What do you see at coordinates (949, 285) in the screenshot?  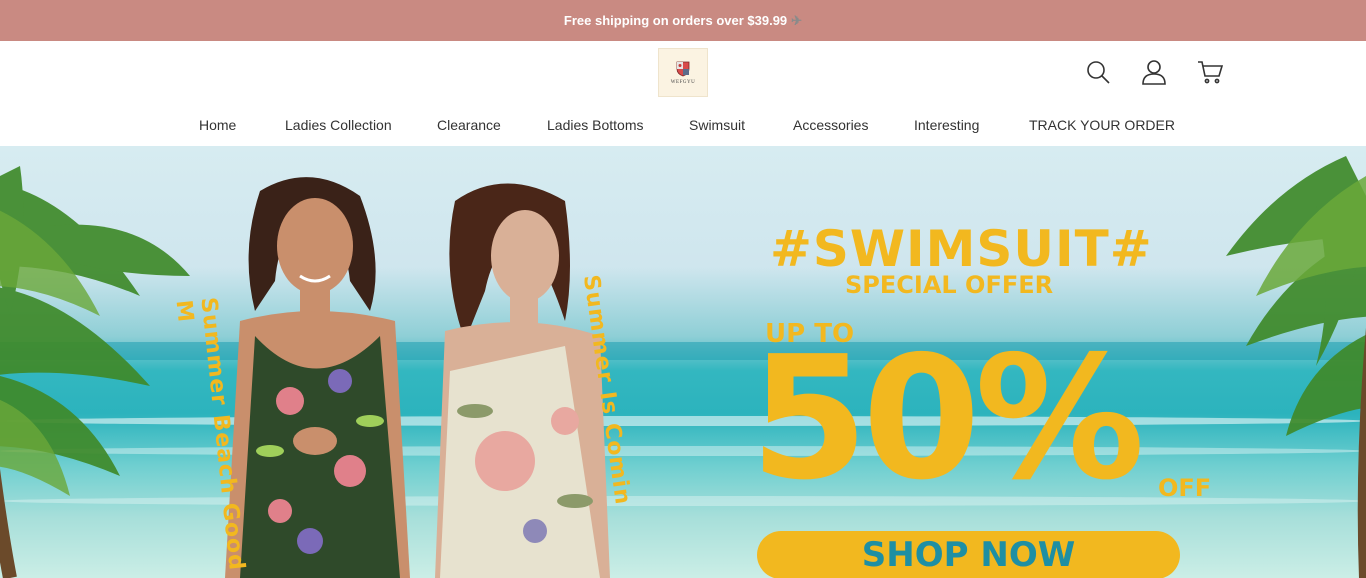 I see `hero-subtitle: SPECIAL OFFER` at bounding box center [949, 285].